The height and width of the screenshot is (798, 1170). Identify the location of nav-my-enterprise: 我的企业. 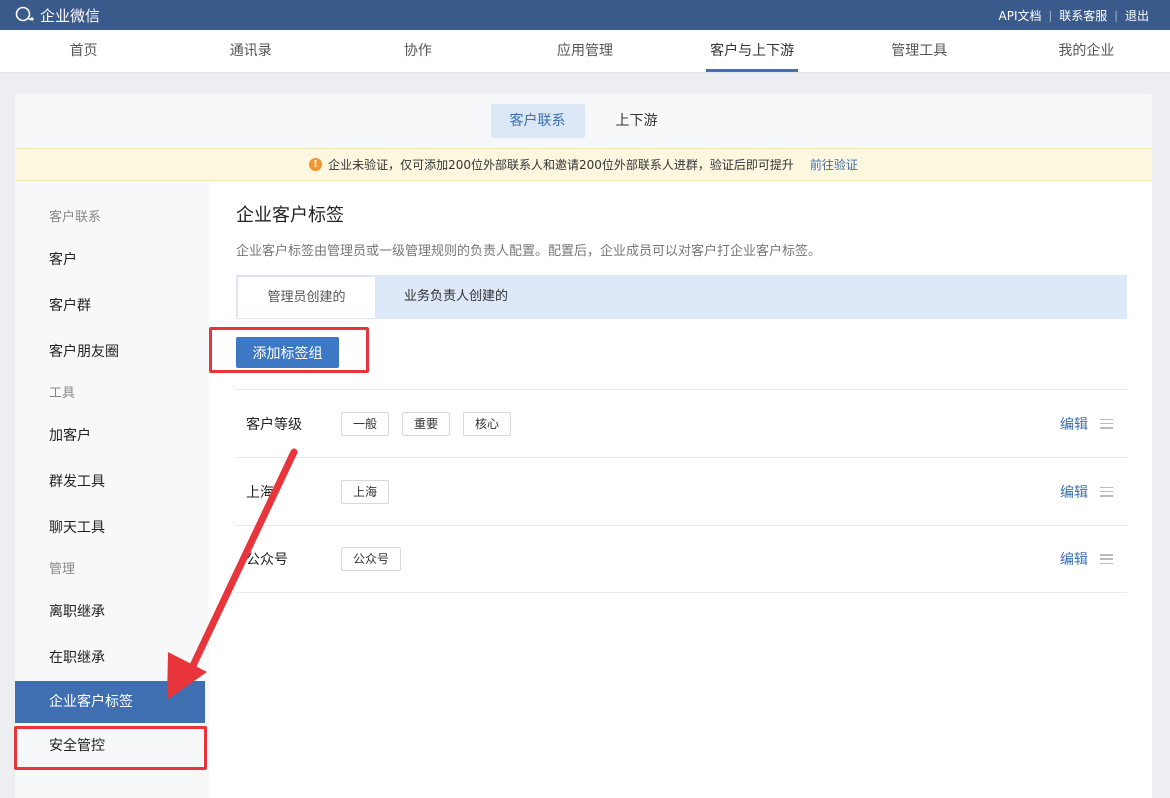
(1086, 51).